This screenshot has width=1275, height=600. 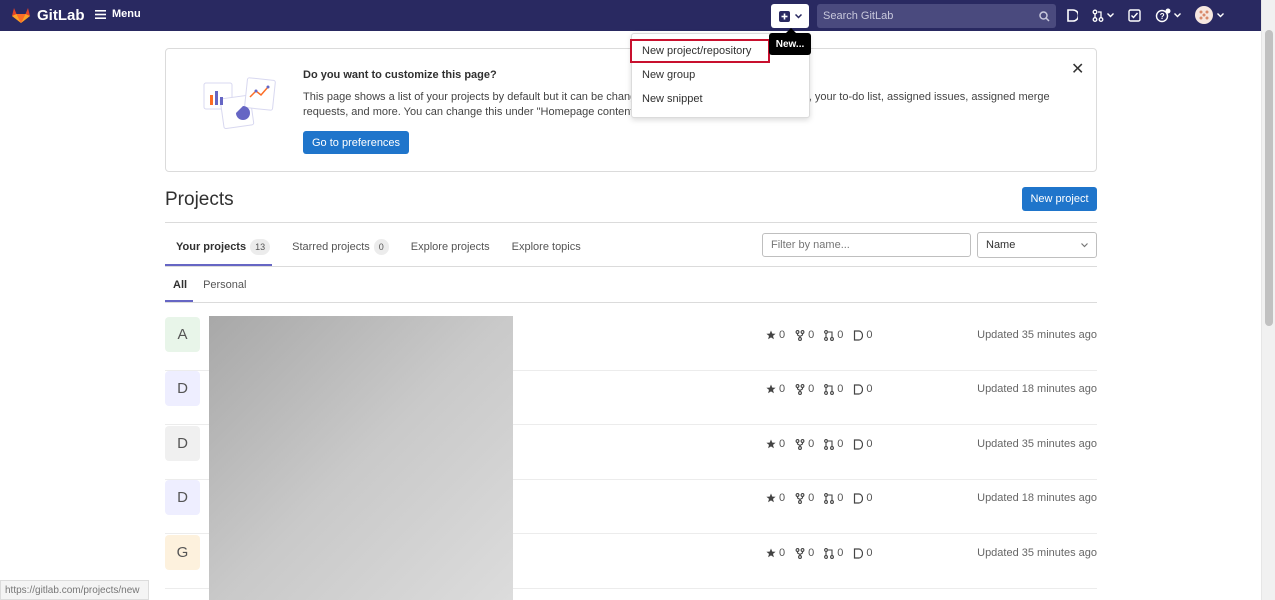 What do you see at coordinates (126, 14) in the screenshot?
I see `menu-label: Menu` at bounding box center [126, 14].